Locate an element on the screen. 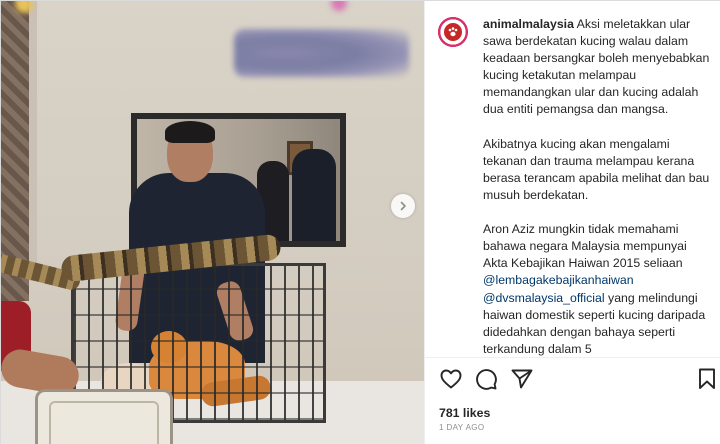 This screenshot has width=720, height=444. mention-link: @dvsmalaysia_official is located at coordinates (544, 298).